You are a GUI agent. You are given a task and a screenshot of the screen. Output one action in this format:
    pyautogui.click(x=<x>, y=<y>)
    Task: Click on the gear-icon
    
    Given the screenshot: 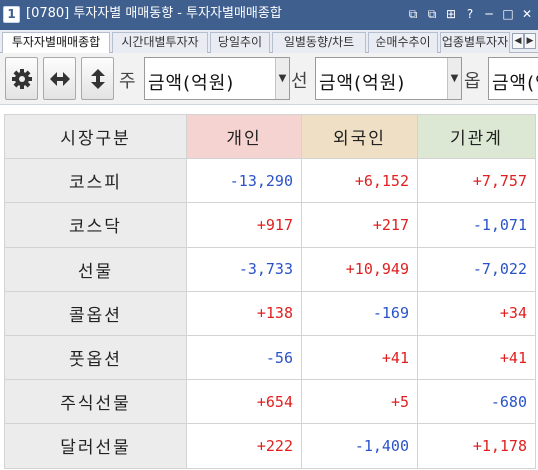 What is the action you would take?
    pyautogui.click(x=22, y=79)
    